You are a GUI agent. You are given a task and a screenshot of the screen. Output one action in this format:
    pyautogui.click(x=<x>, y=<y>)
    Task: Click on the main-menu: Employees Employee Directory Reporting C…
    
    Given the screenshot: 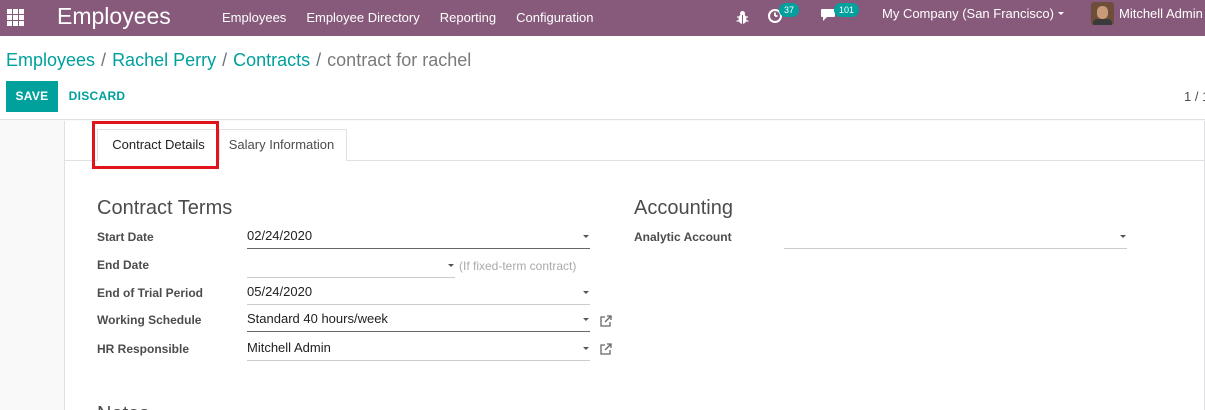 What is the action you would take?
    pyautogui.click(x=407, y=18)
    